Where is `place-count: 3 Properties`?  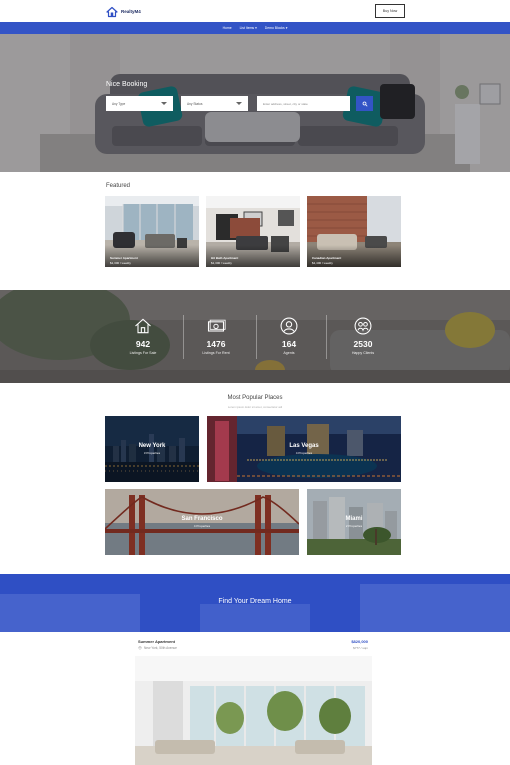 place-count: 3 Properties is located at coordinates (152, 453).